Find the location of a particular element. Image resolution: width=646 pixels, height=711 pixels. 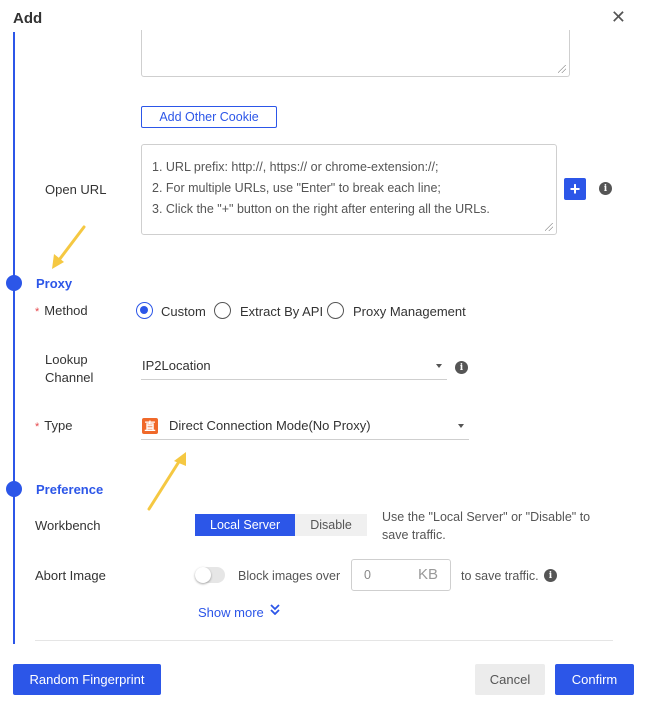

type-label: * Type is located at coordinates (53, 425).